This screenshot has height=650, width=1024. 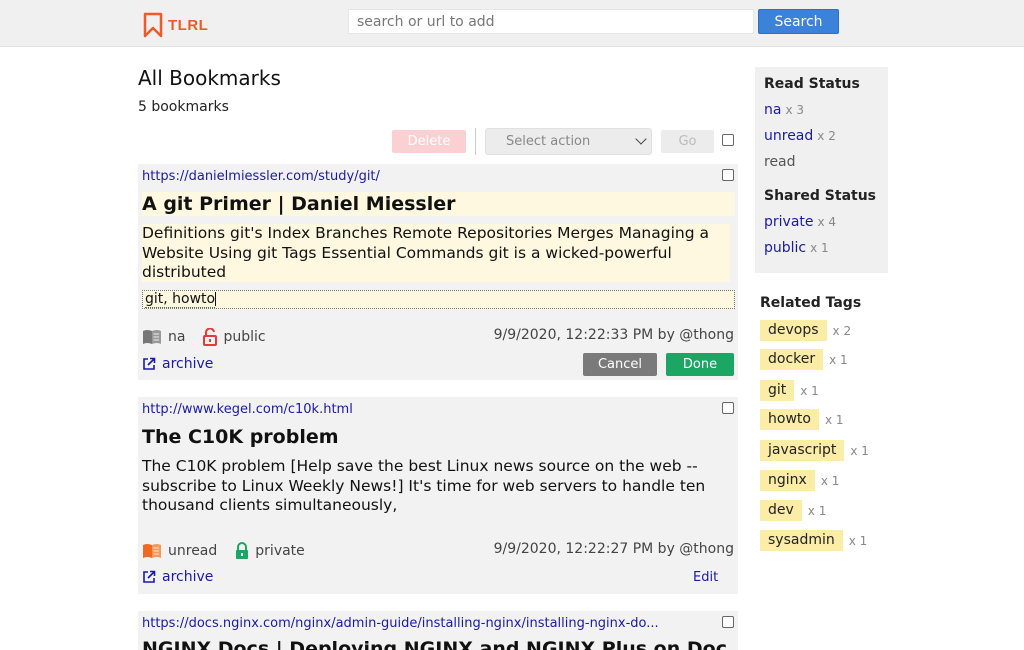 What do you see at coordinates (801, 540) in the screenshot?
I see `tag-label: sysadmin` at bounding box center [801, 540].